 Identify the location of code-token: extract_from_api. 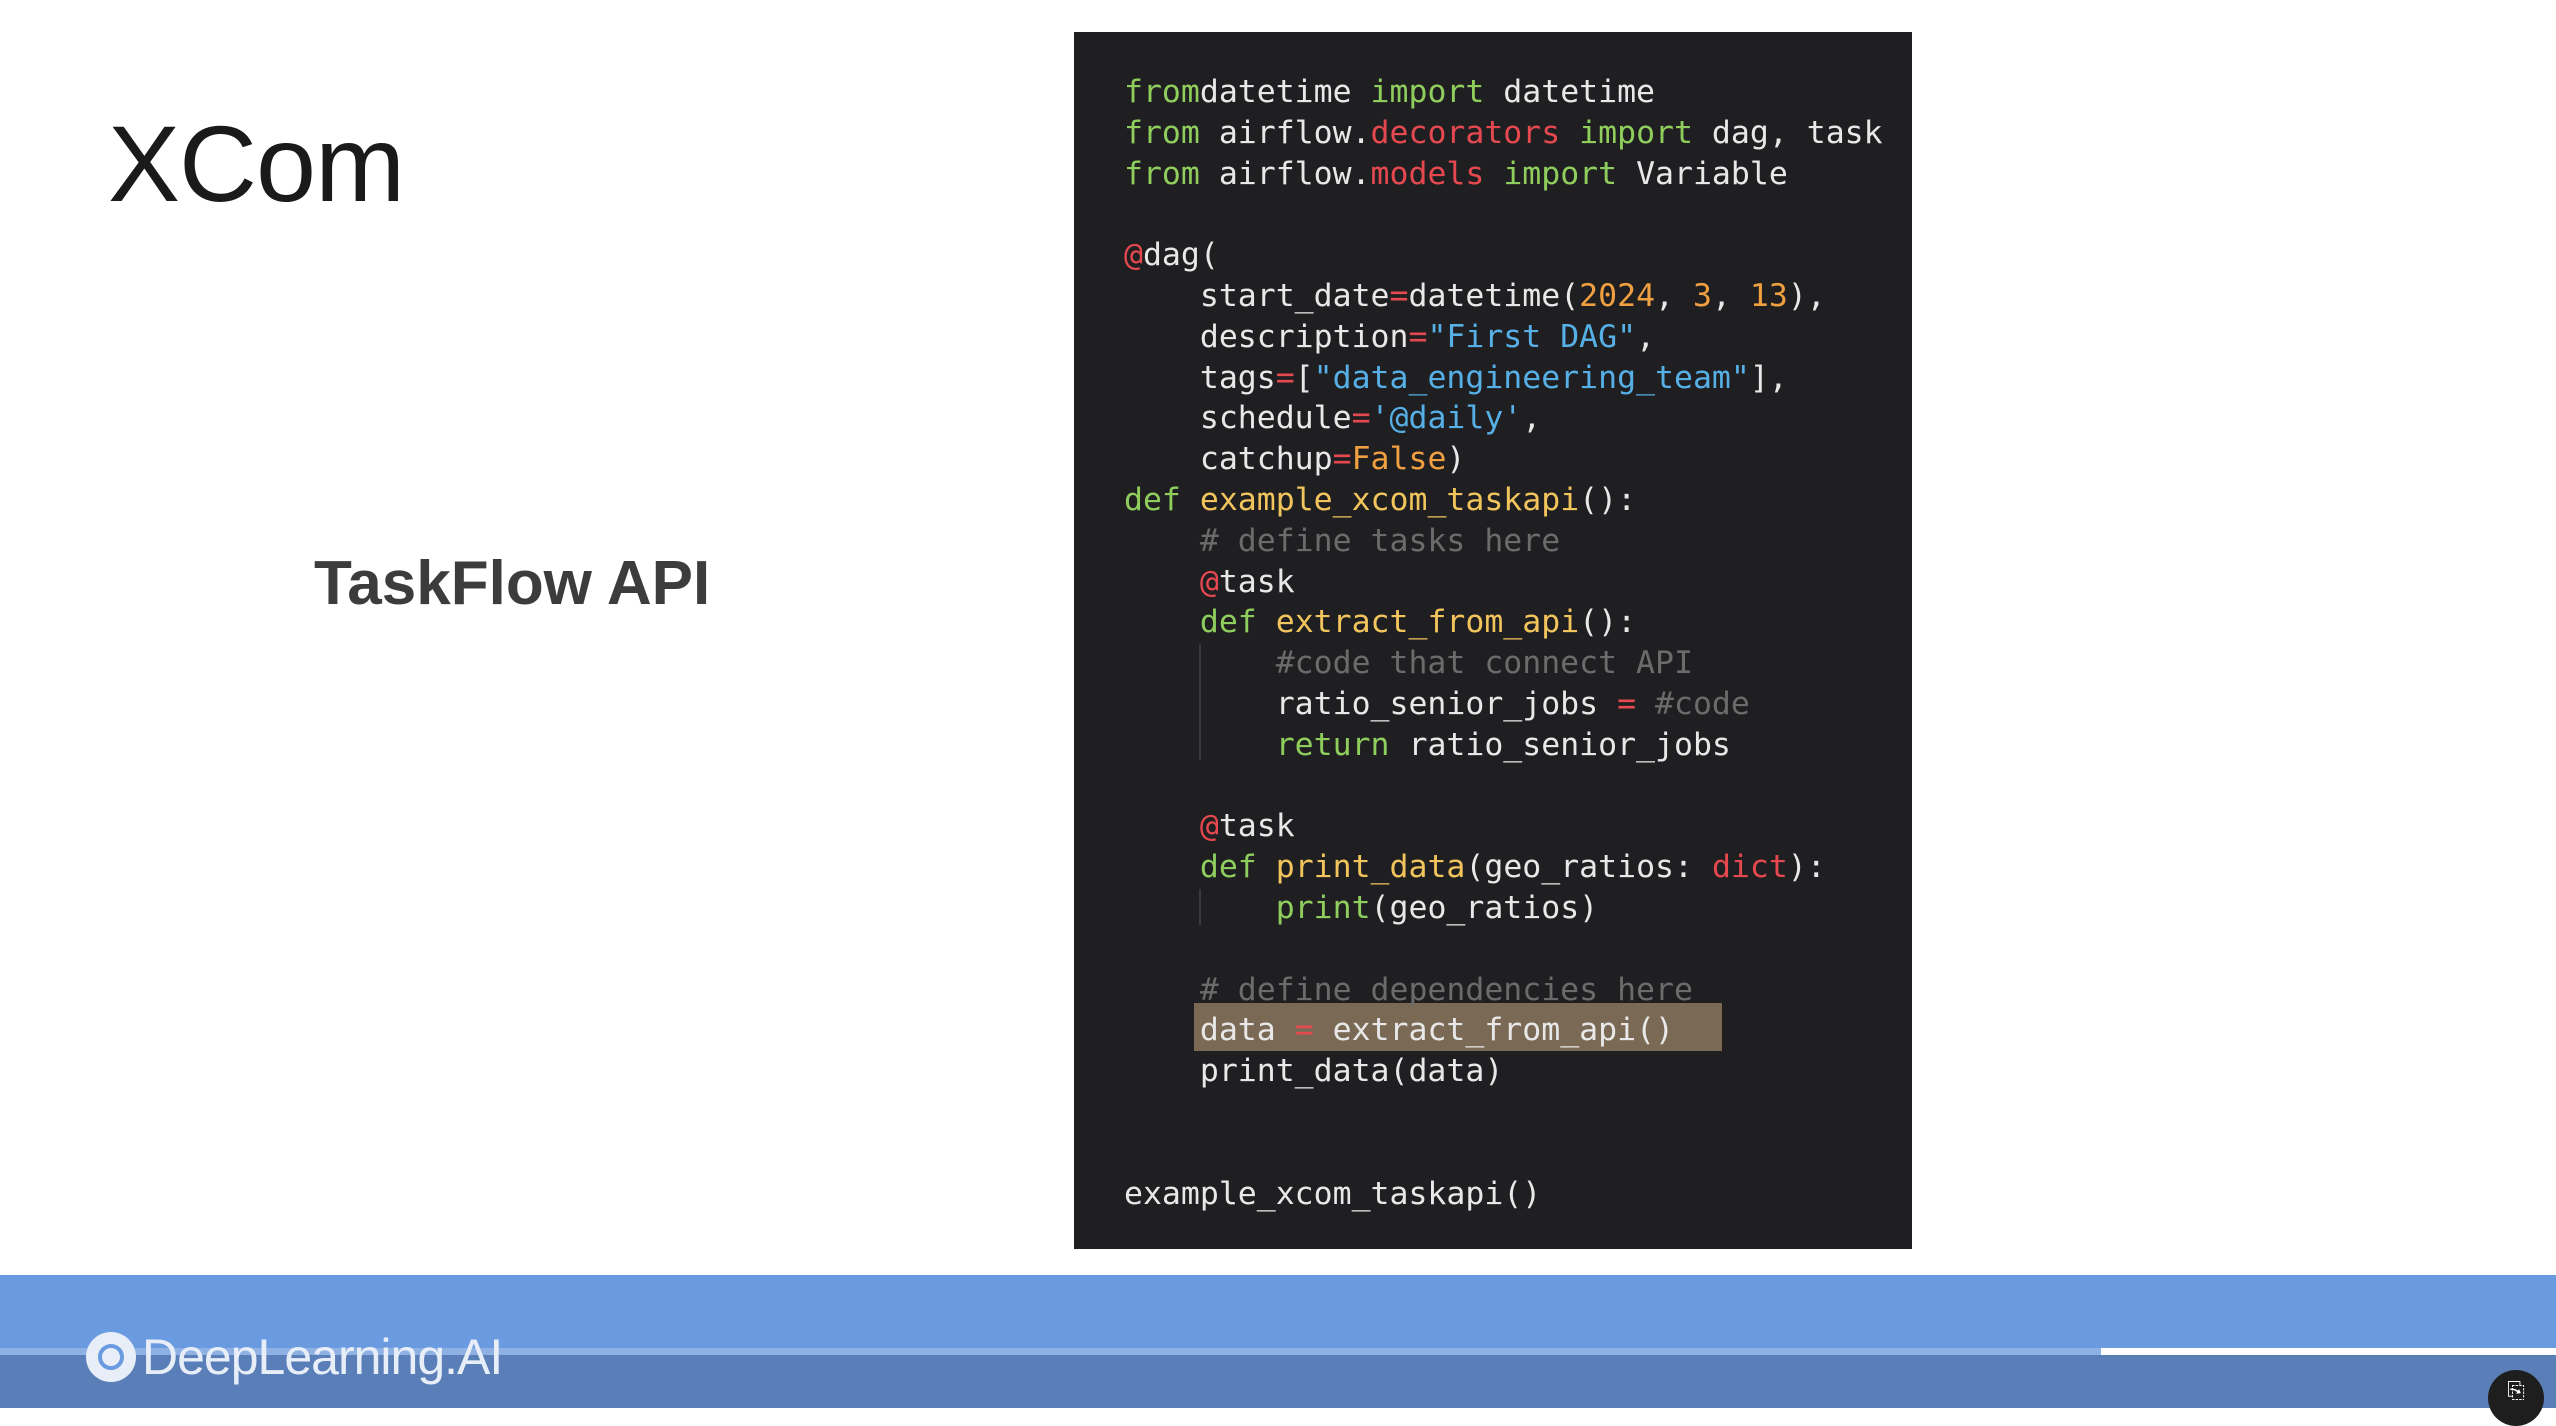
(1427, 622).